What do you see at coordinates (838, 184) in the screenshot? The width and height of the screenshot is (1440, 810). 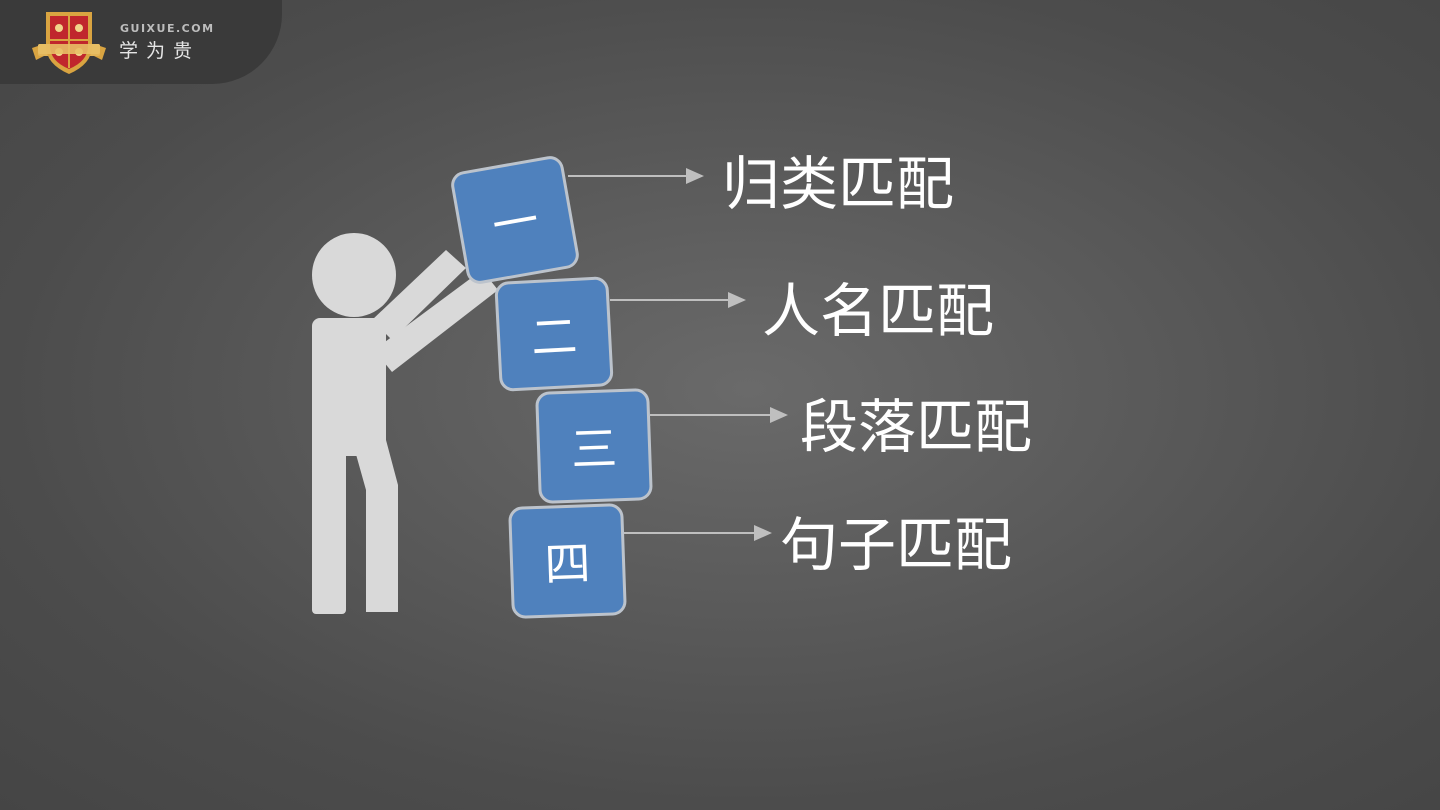 I see `label-category-matching: 归类匹配` at bounding box center [838, 184].